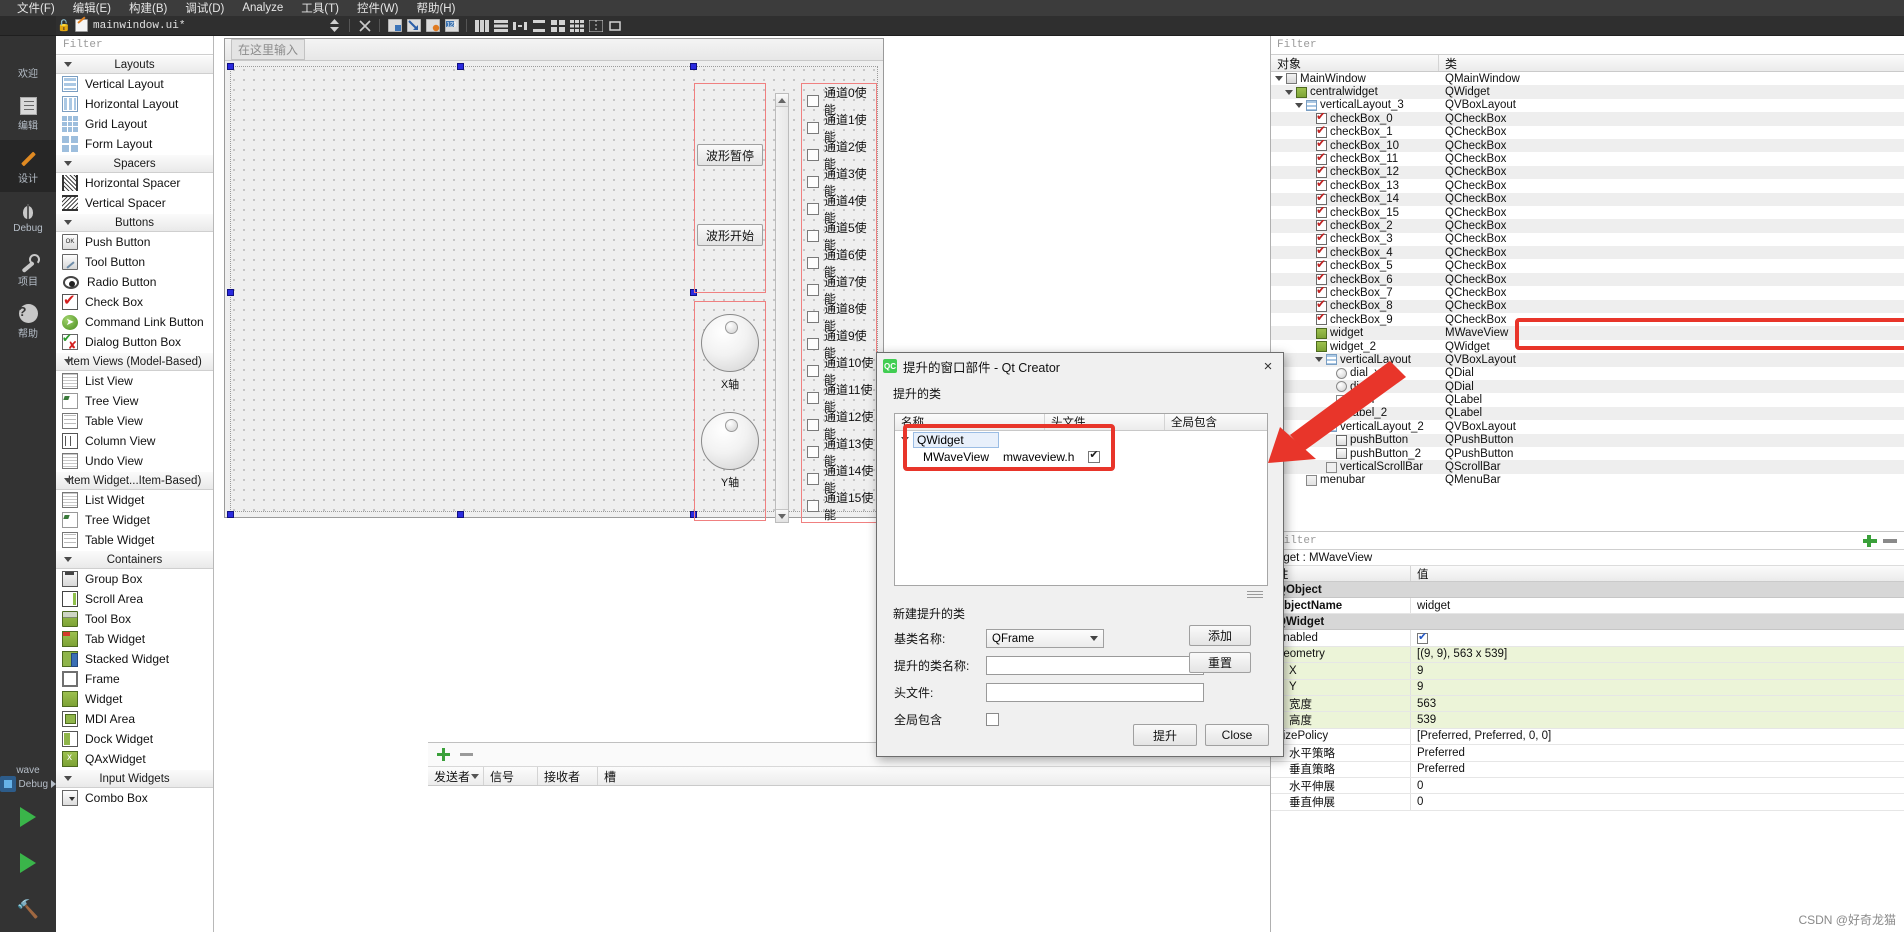 The image size is (1904, 932). Describe the element at coordinates (1587, 145) in the screenshot. I see `object-tree-row: checkBox_10 QCheckBox` at that location.